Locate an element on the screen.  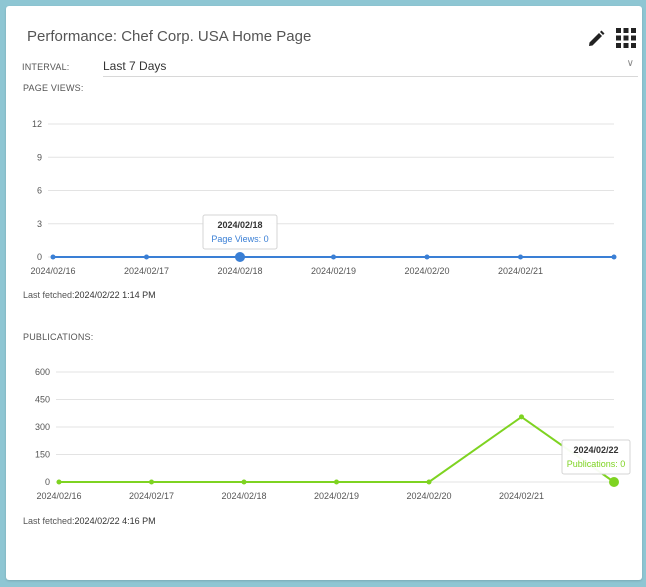
page-views-y-tick-label: 0 is located at coordinates (39, 257).